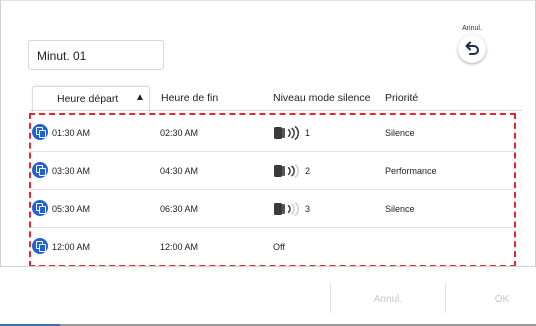 The image size is (536, 326). Describe the element at coordinates (402, 98) in the screenshot. I see `header-priority-label: Priorité` at that location.